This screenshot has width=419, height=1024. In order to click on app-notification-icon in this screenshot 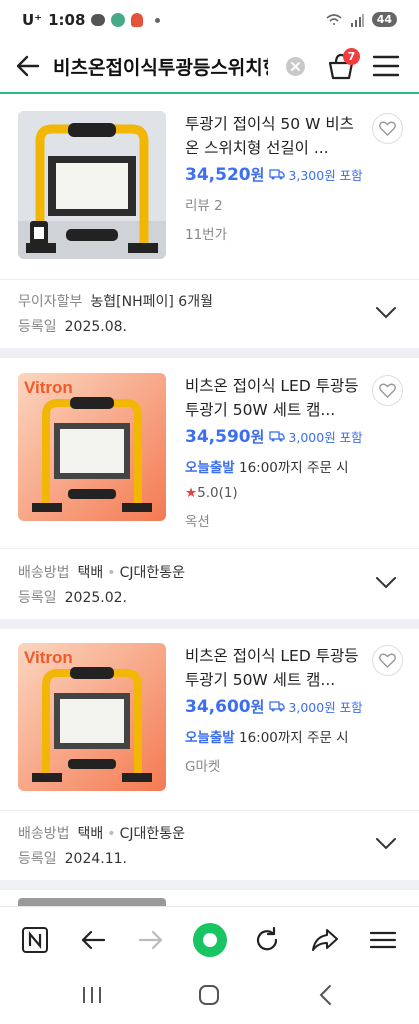, I will do `click(118, 20)`.